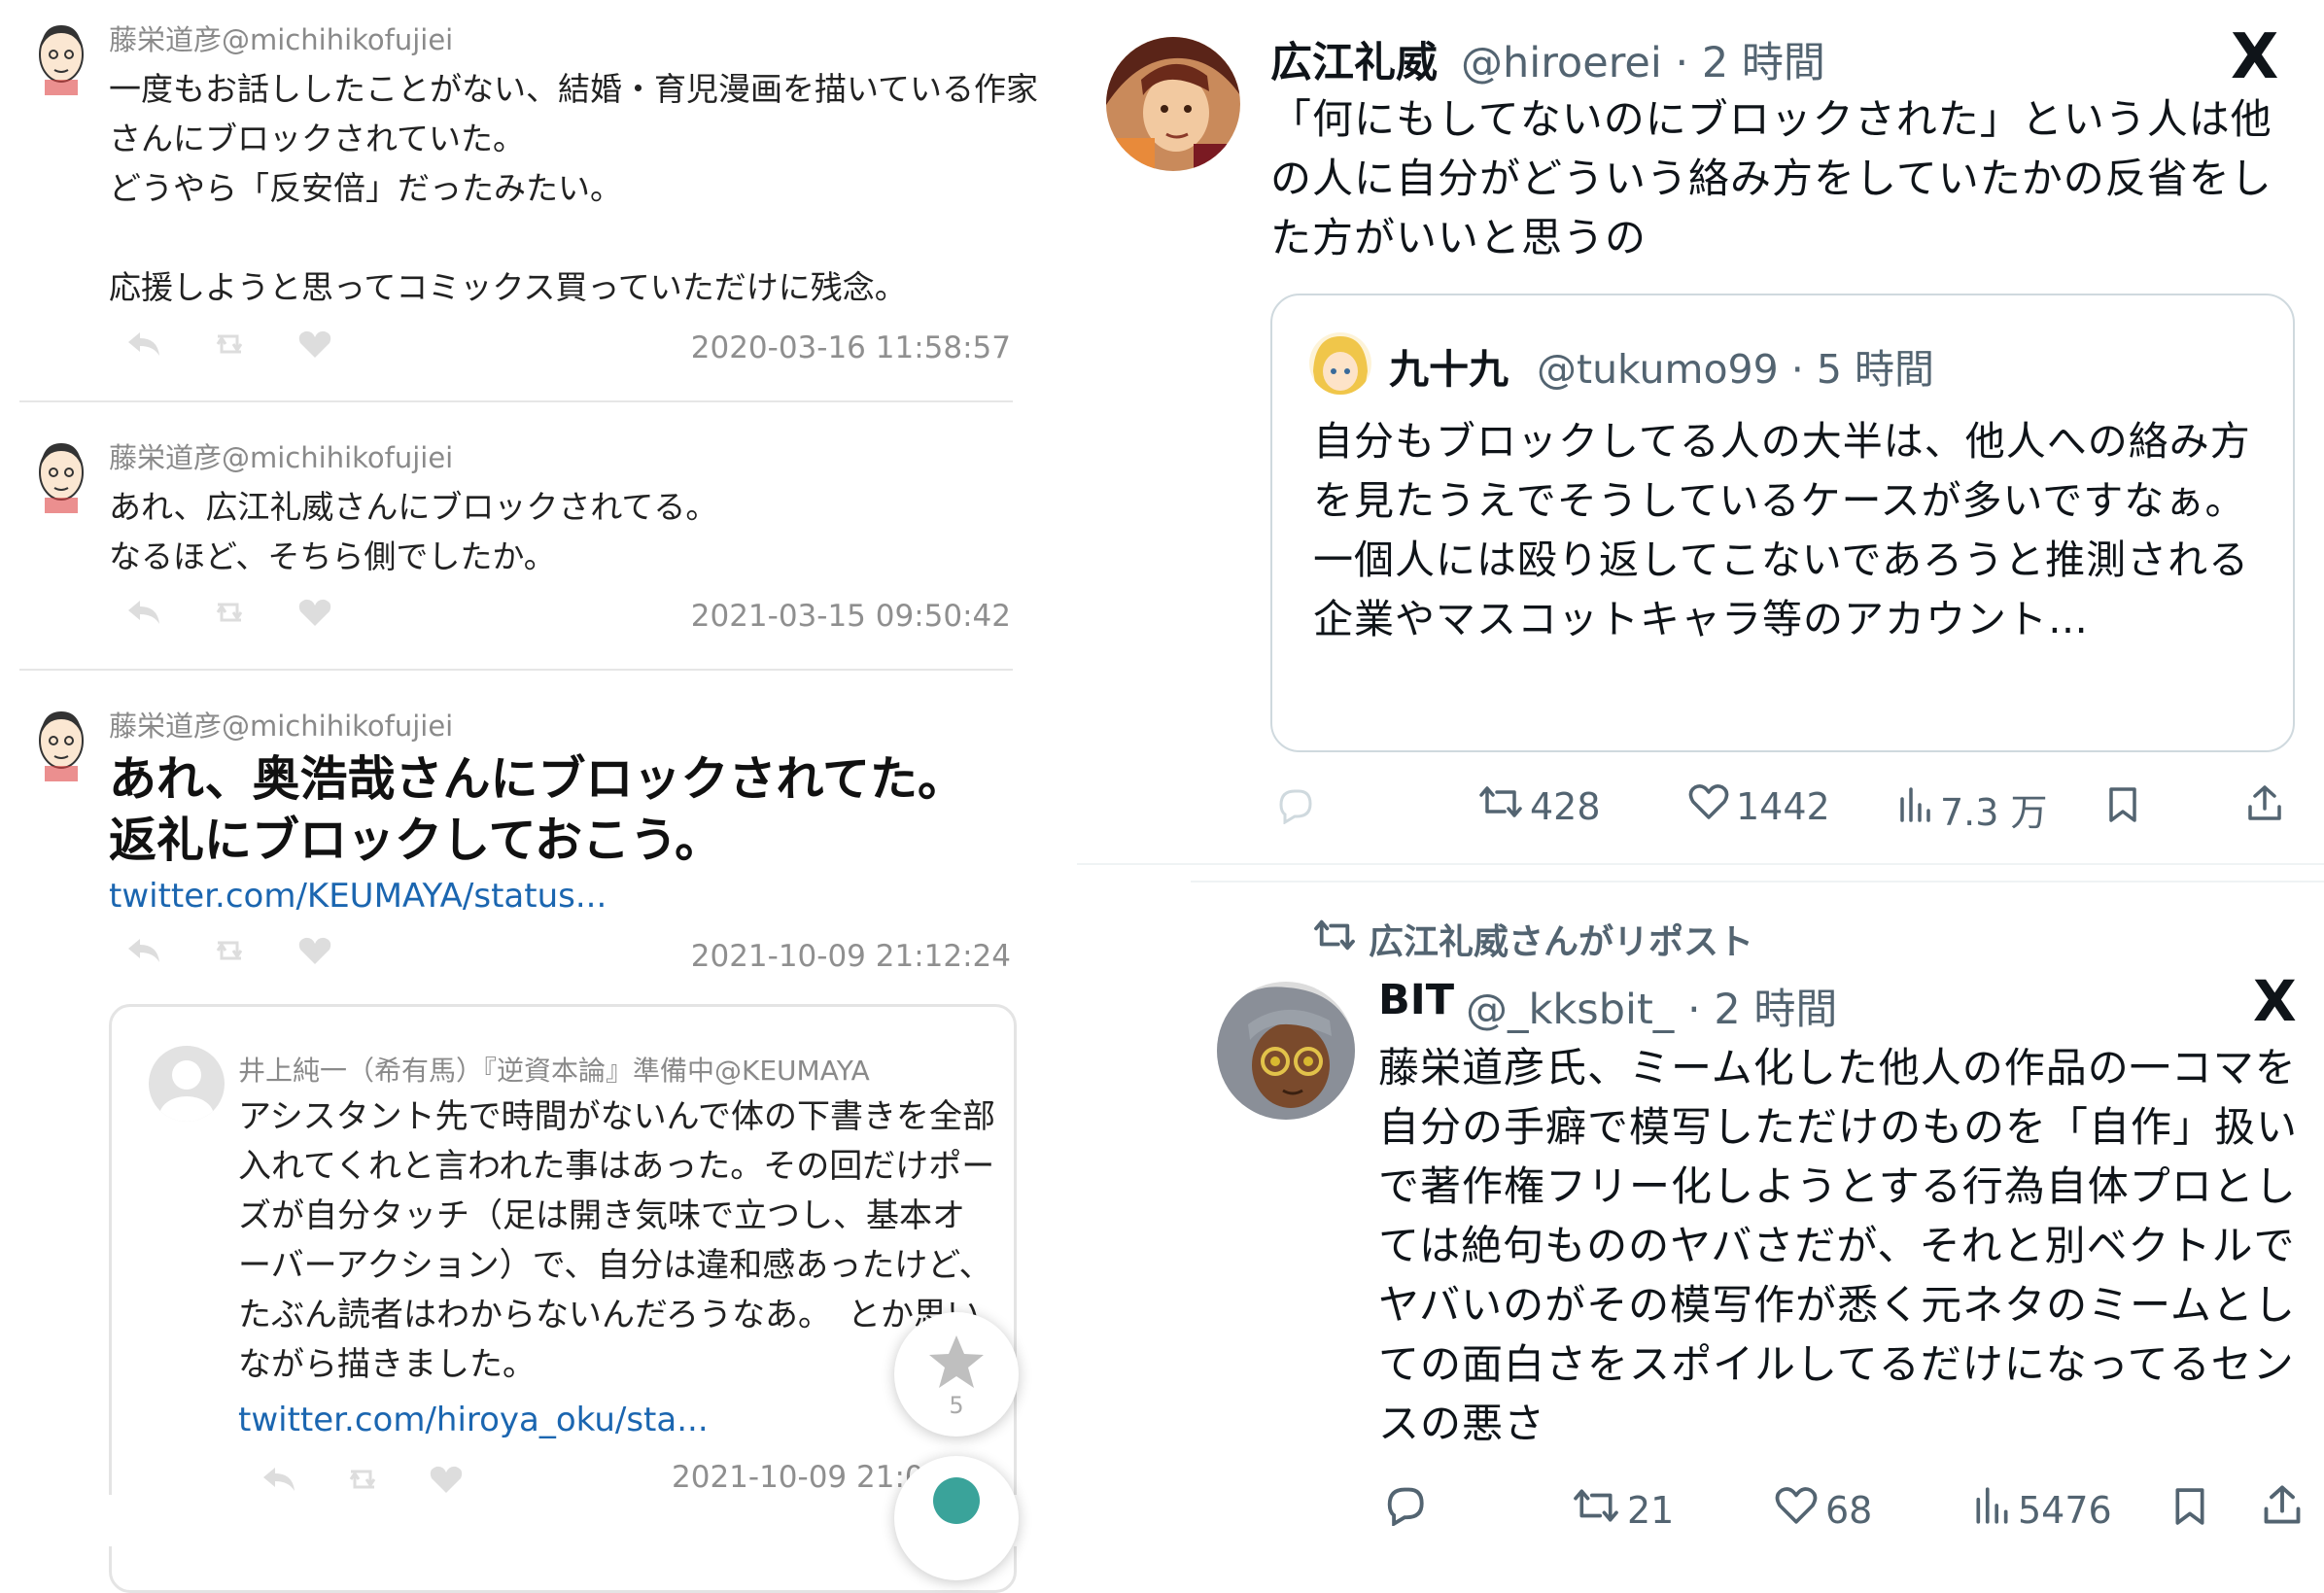 This screenshot has width=2324, height=1593. I want to click on like-button: 1442, so click(1758, 806).